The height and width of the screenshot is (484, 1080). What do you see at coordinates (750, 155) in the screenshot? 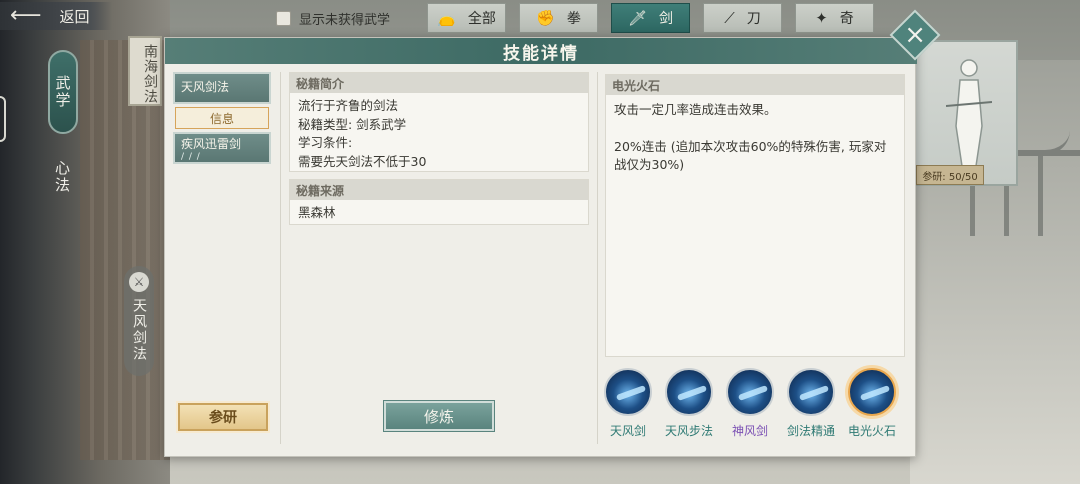
I see `move-detail-text: 20%连击 (追加本次攻击60%的特殊伤害, 玩家对战仅为30%)` at bounding box center [750, 155].